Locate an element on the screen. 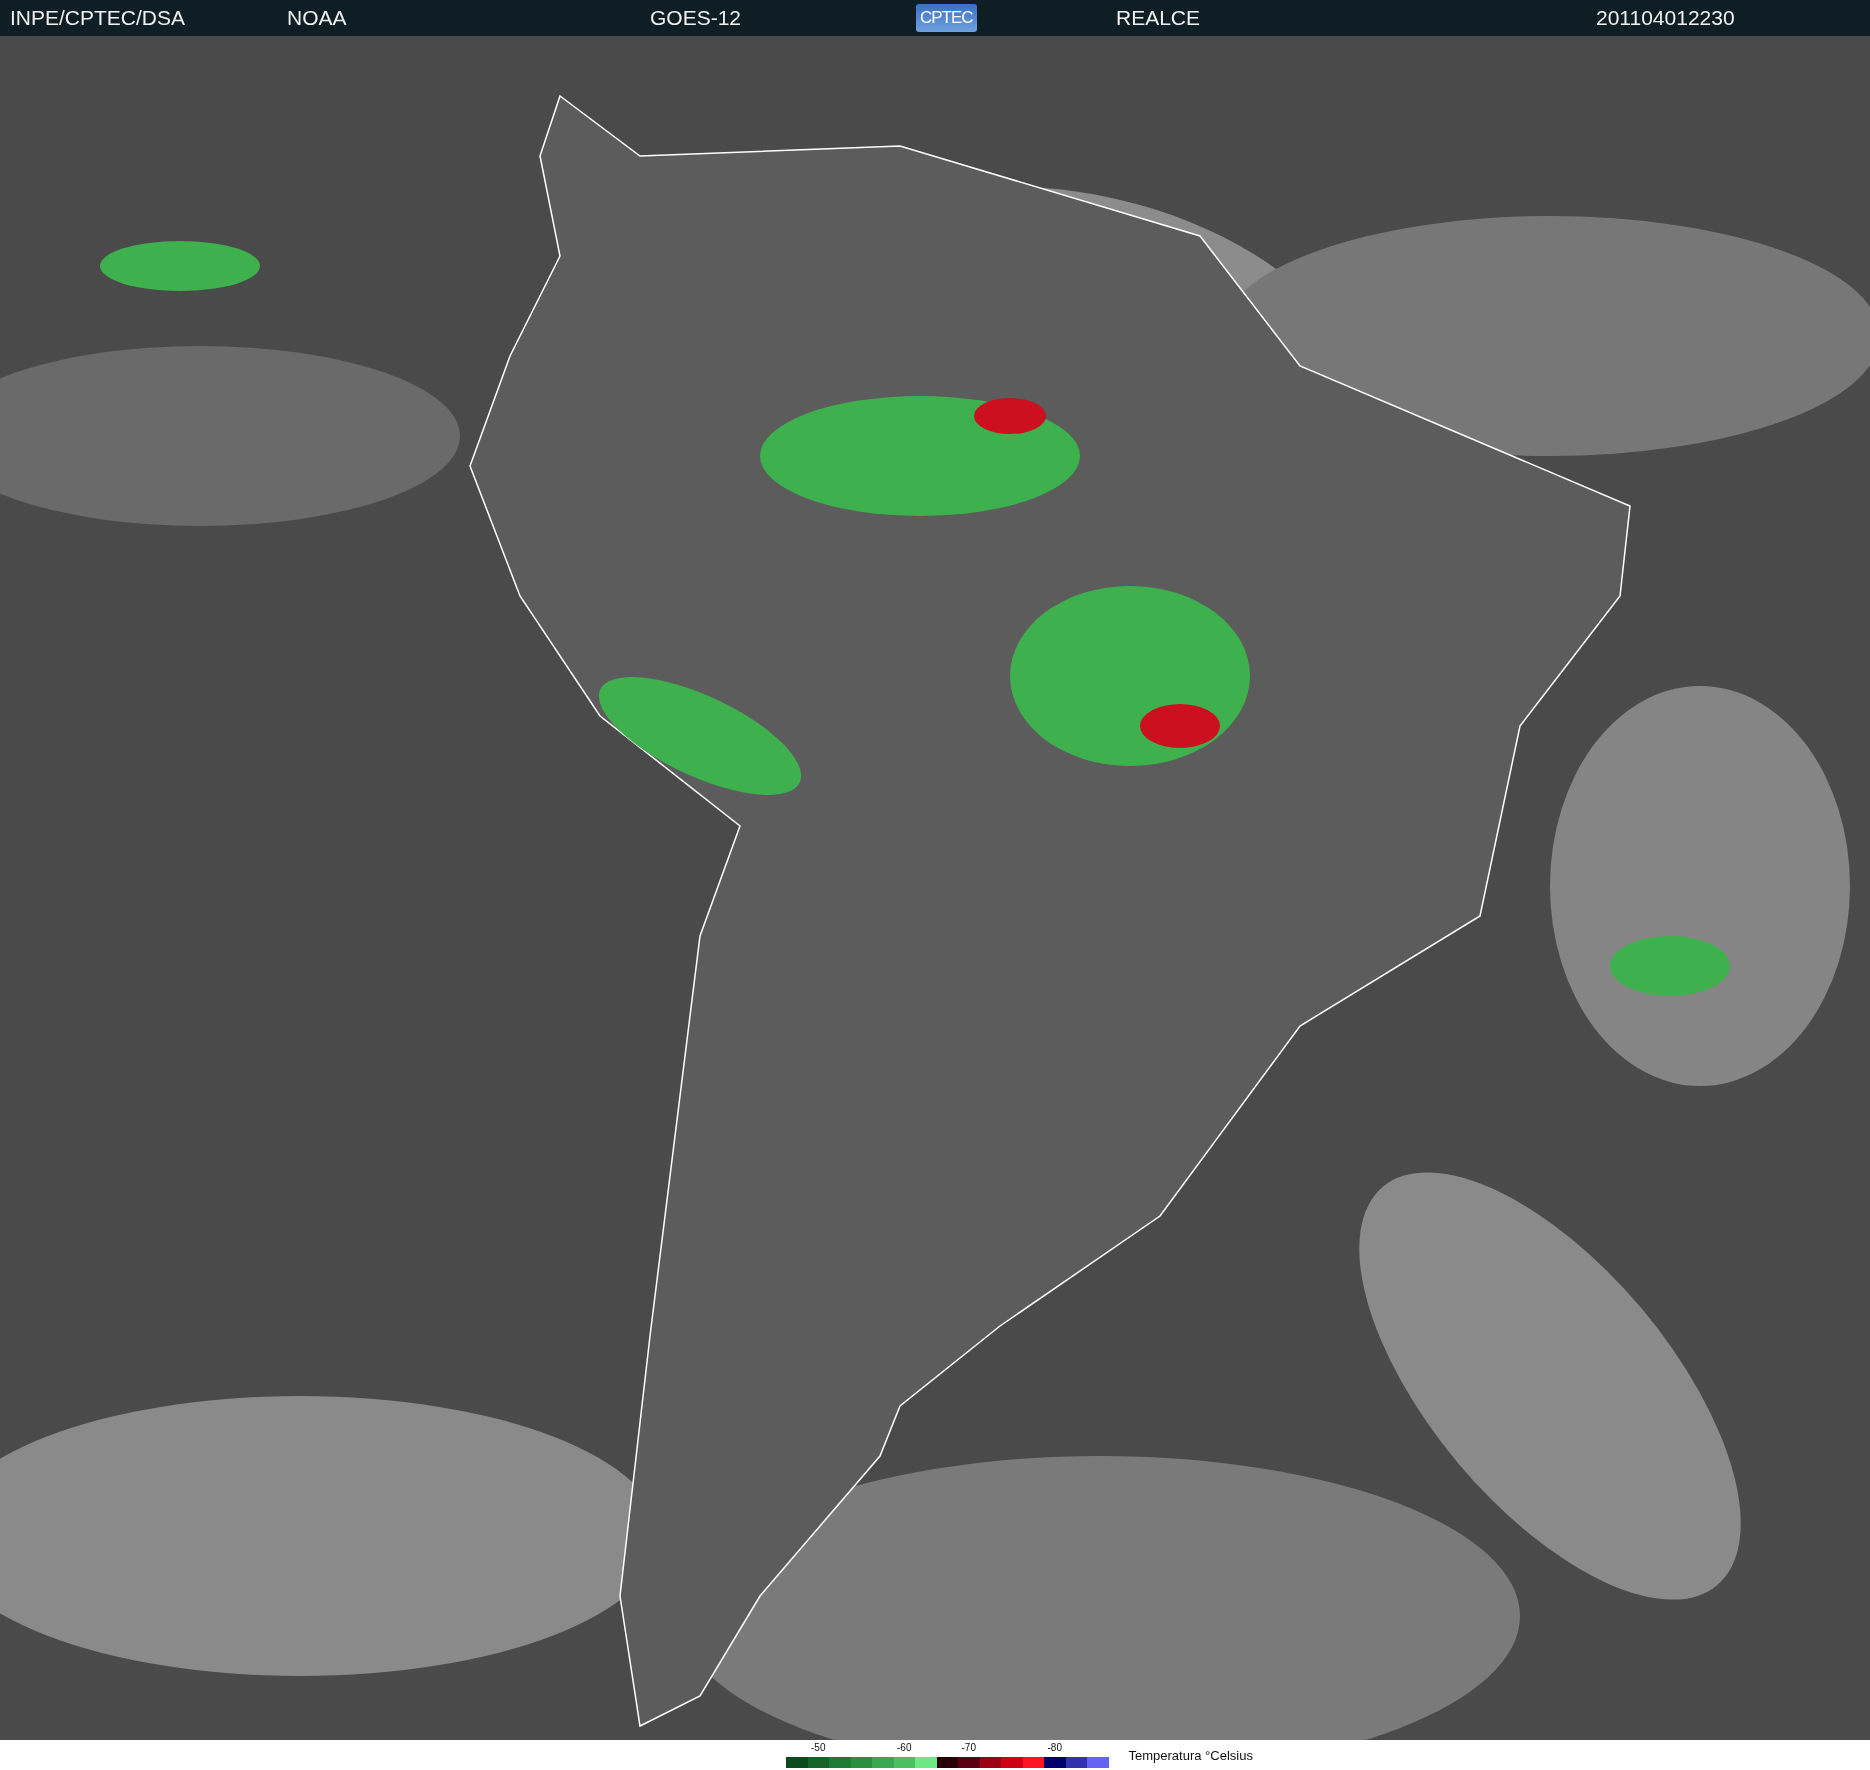 The image size is (1870, 1770). legend-title: Temperatura °Celsius is located at coordinates (1190, 1755).